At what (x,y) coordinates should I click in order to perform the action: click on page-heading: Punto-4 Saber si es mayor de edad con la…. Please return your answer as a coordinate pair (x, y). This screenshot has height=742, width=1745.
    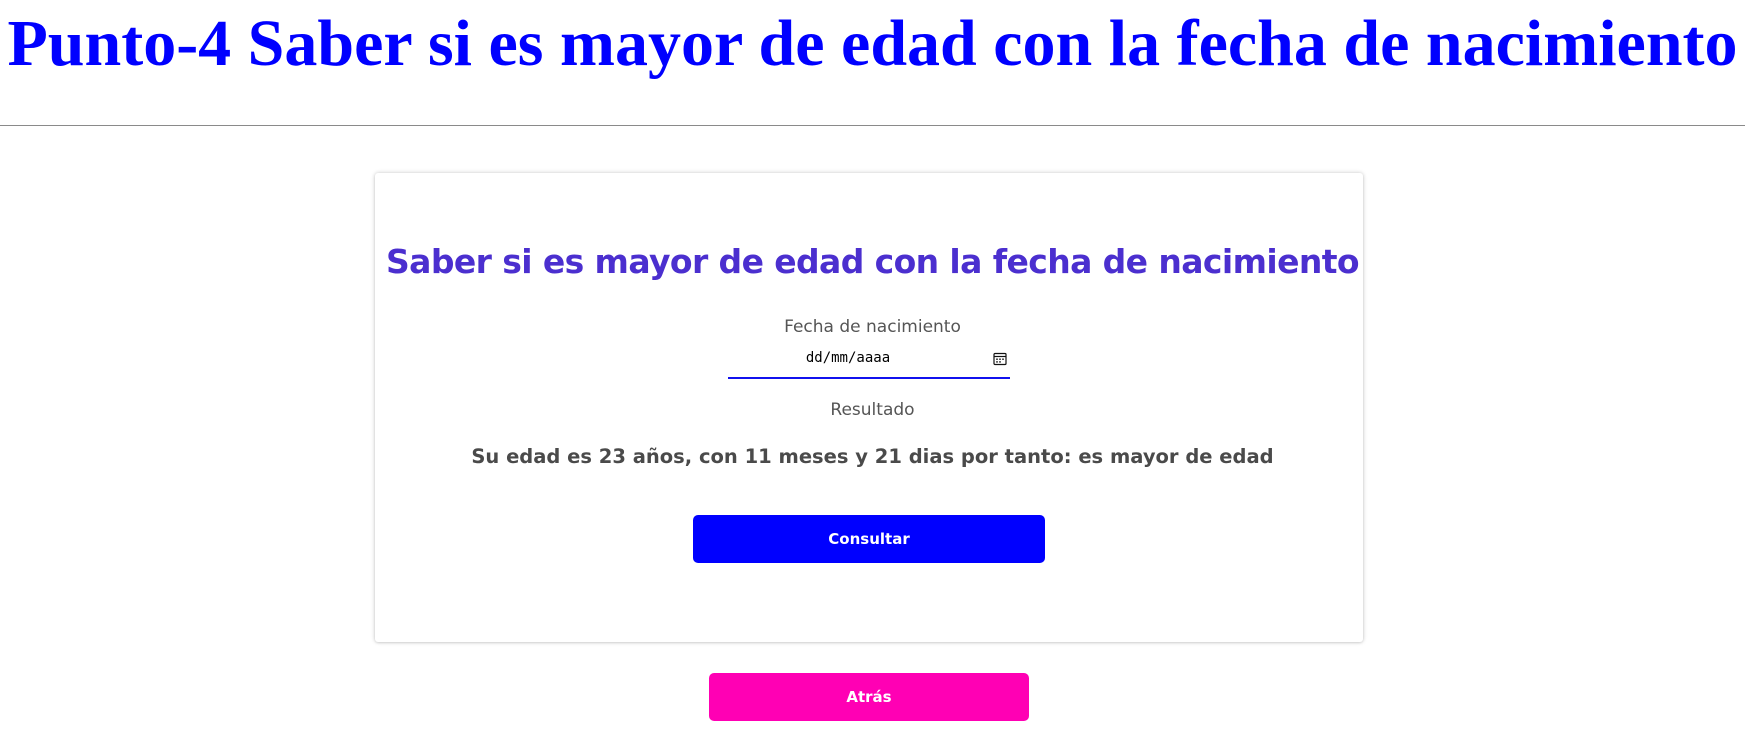
    Looking at the image, I should click on (872, 43).